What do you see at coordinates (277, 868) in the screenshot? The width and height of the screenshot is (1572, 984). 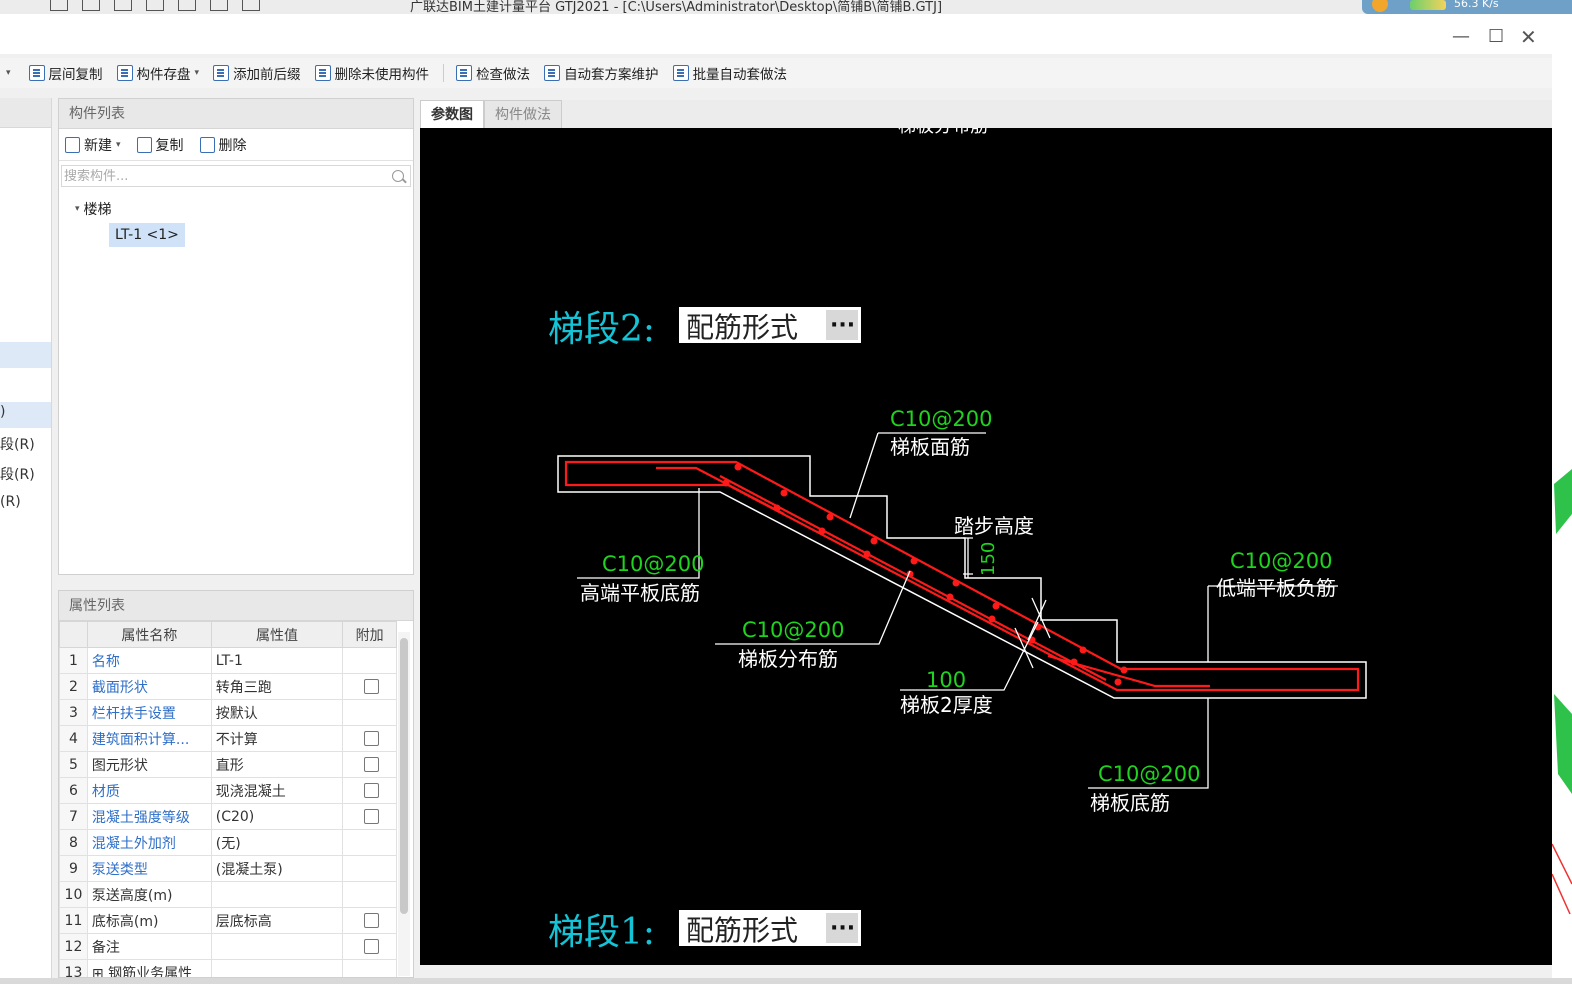 I see `property-value: (混凝土泵)` at bounding box center [277, 868].